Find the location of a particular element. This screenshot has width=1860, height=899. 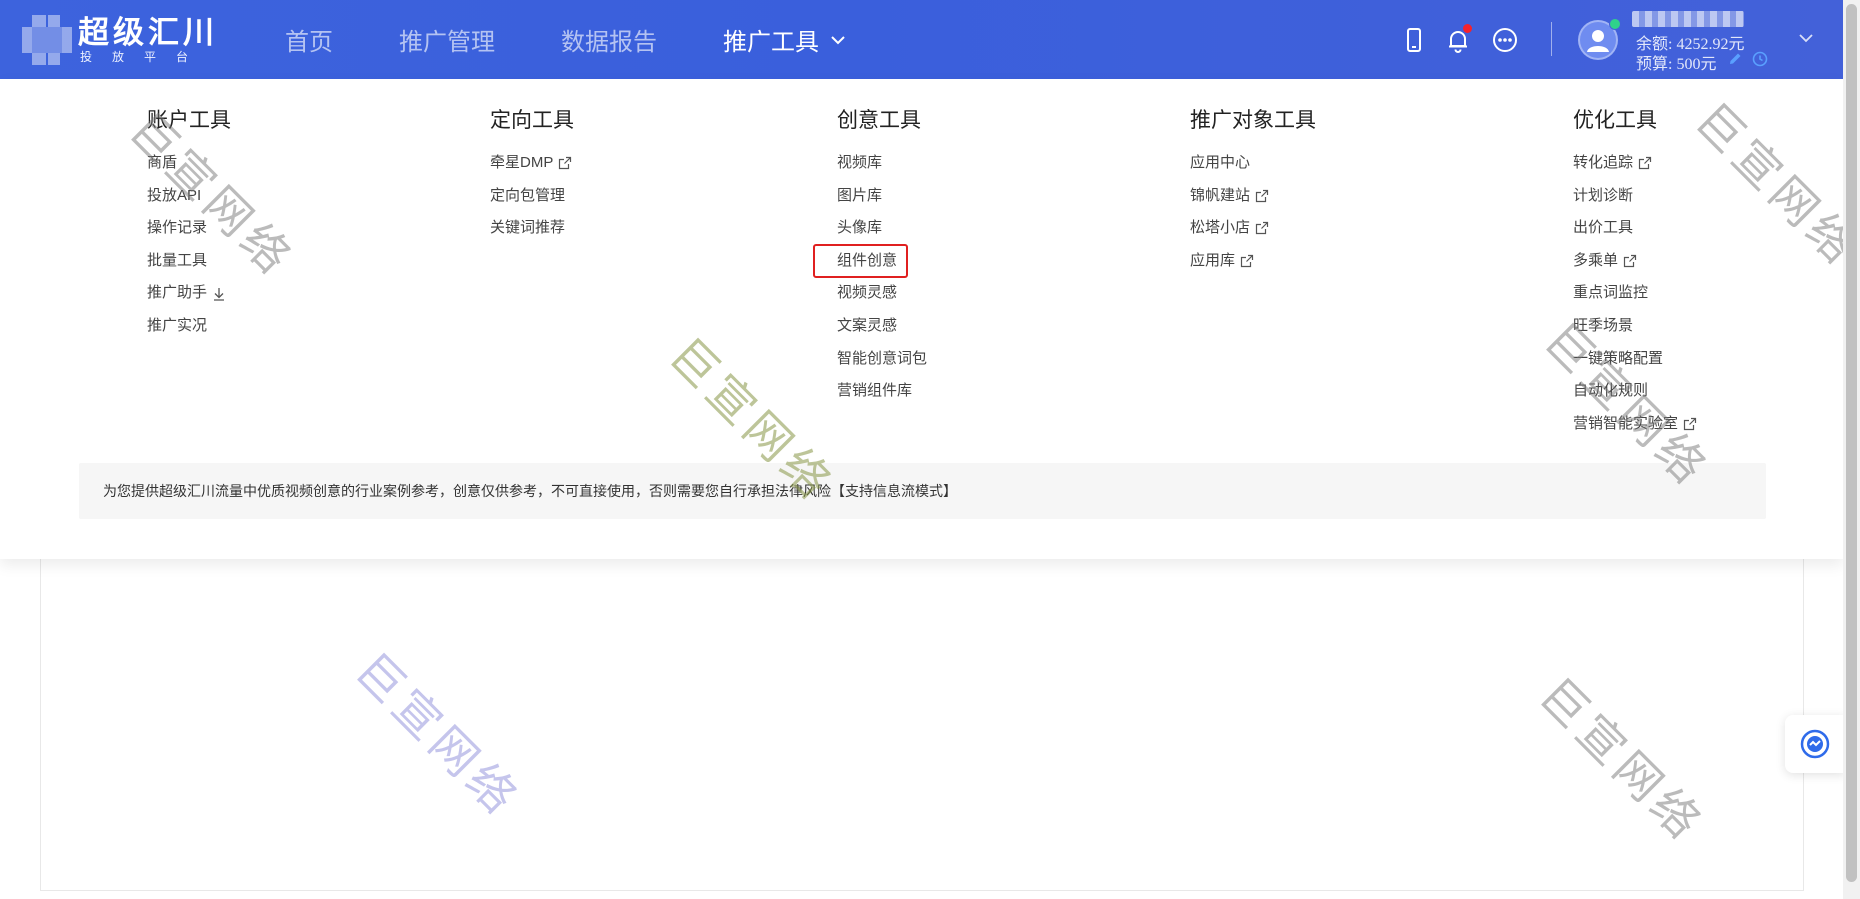

notification-button is located at coordinates (1458, 39).